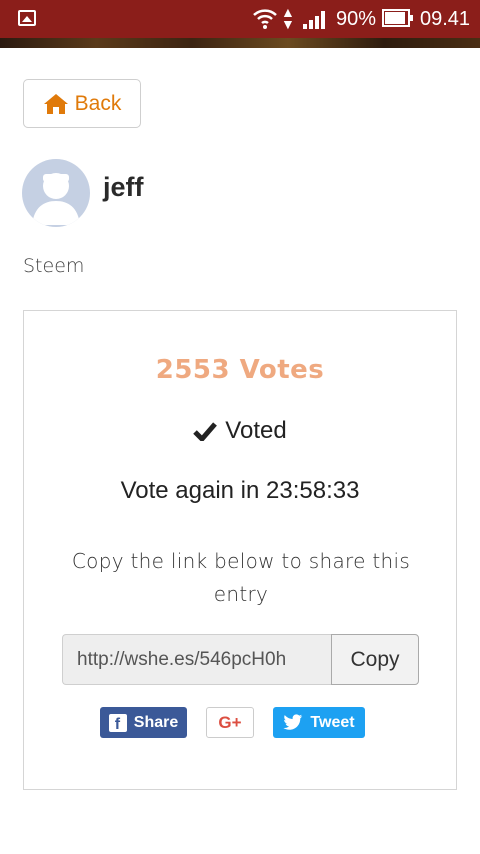 Image resolution: width=480 pixels, height=854 pixels. I want to click on wifi-icon, so click(265, 19).